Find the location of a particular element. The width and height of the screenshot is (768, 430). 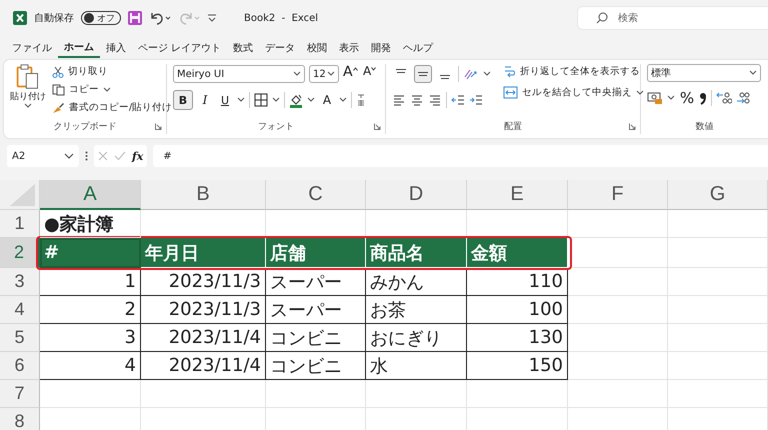

column-header: G is located at coordinates (718, 195).